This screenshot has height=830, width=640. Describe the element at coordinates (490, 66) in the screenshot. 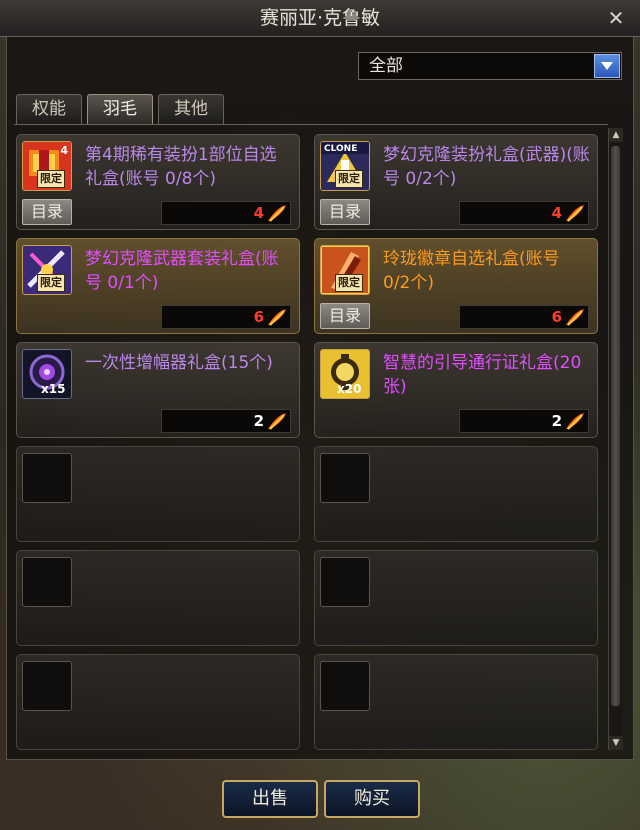

I see `category-dropdown: 全部` at that location.